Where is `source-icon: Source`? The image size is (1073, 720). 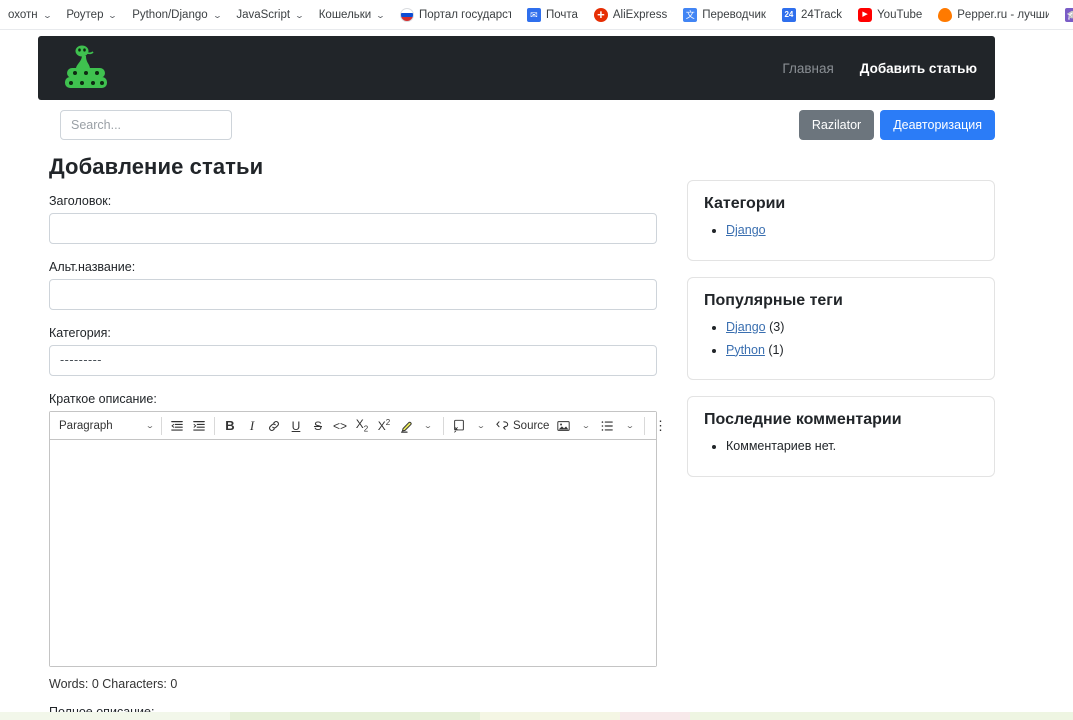
source-icon: Source is located at coordinates (522, 426).